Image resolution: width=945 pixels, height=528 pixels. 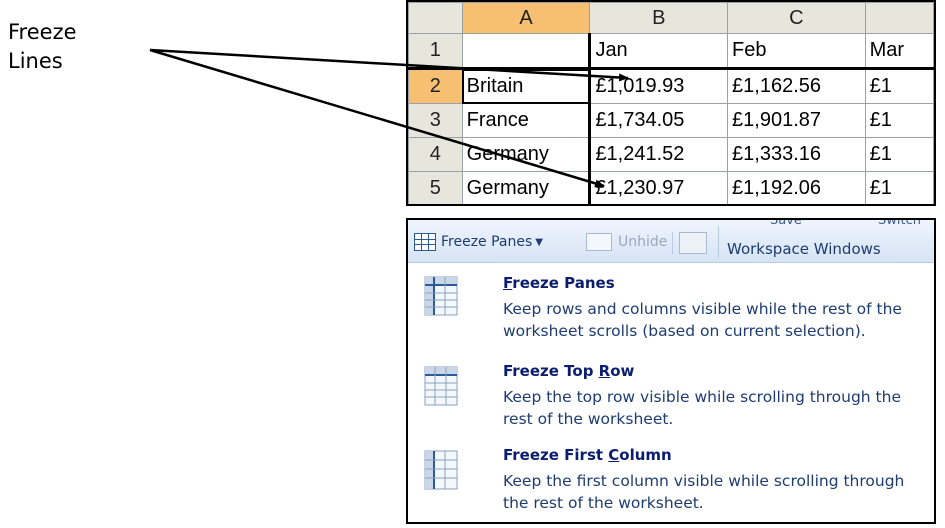 What do you see at coordinates (796, 18) in the screenshot?
I see `column-header-c: C` at bounding box center [796, 18].